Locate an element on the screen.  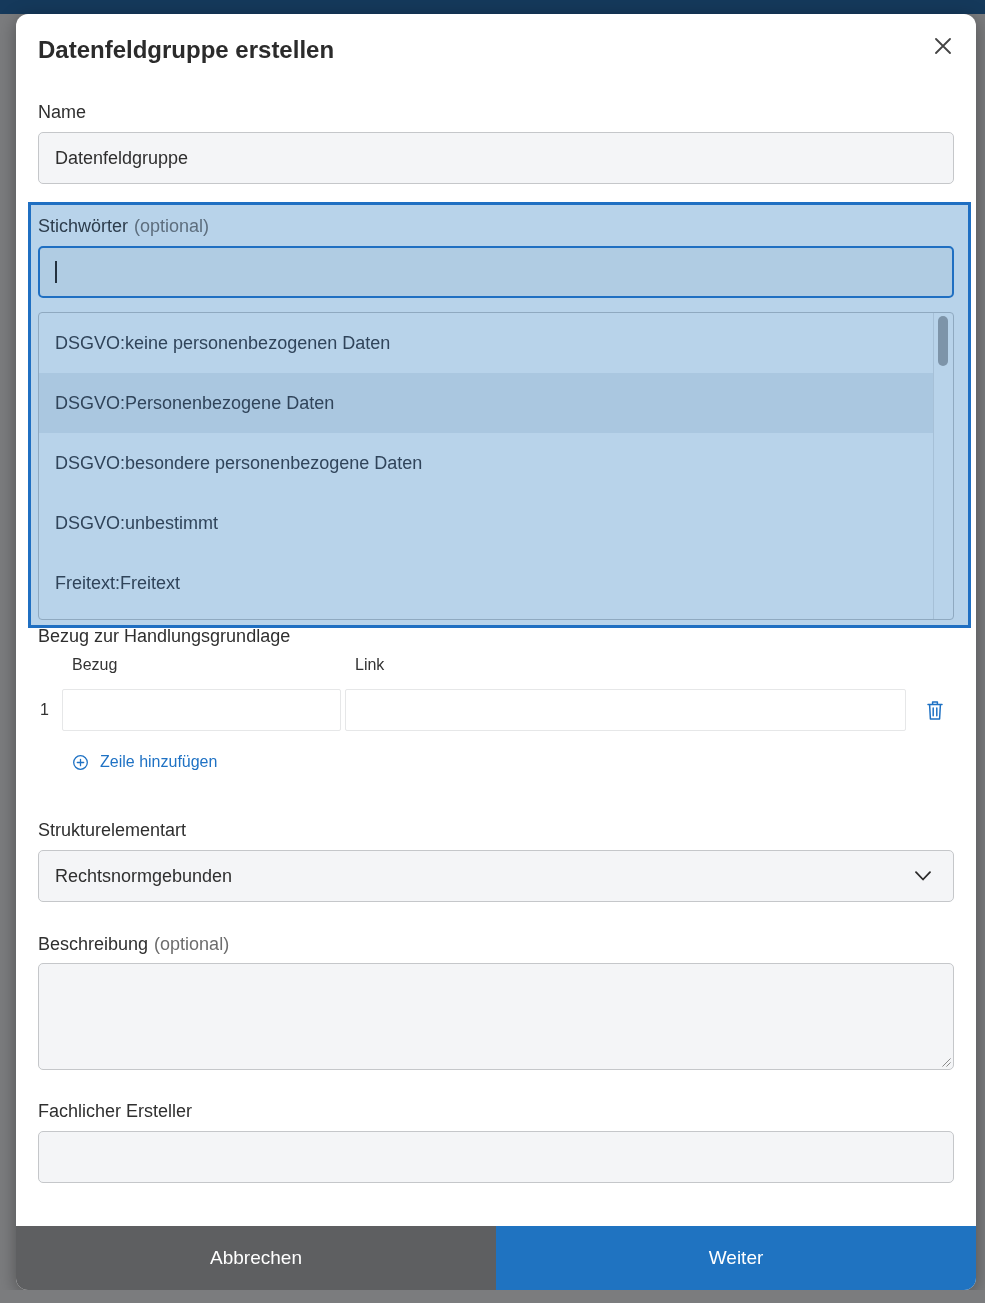
dropdown-option: Freitext:Freitext is located at coordinates (486, 583).